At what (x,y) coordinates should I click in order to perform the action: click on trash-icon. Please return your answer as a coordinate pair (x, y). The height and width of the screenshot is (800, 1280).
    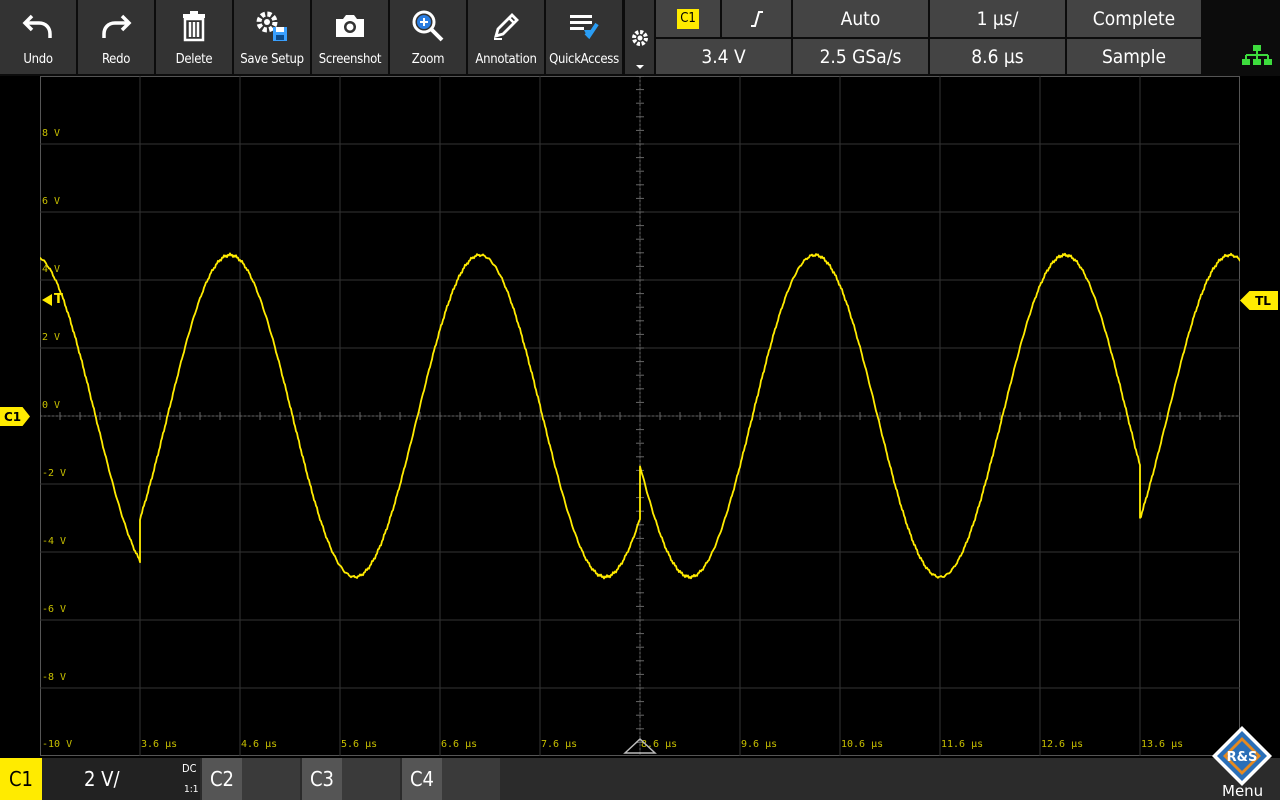
    Looking at the image, I should click on (194, 26).